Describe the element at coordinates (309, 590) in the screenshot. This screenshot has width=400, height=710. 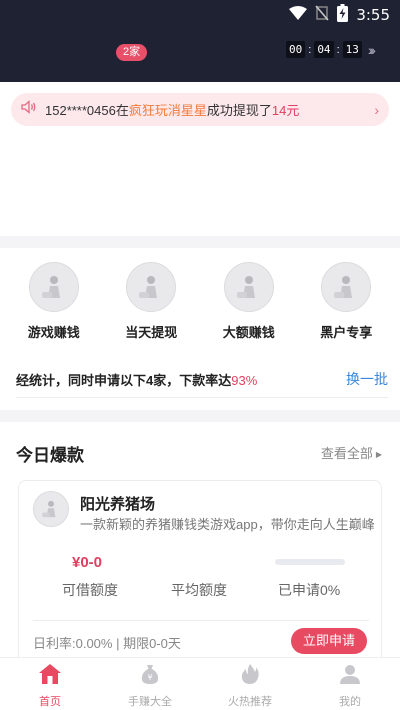
I see `applied-label: 已申请0%` at that location.